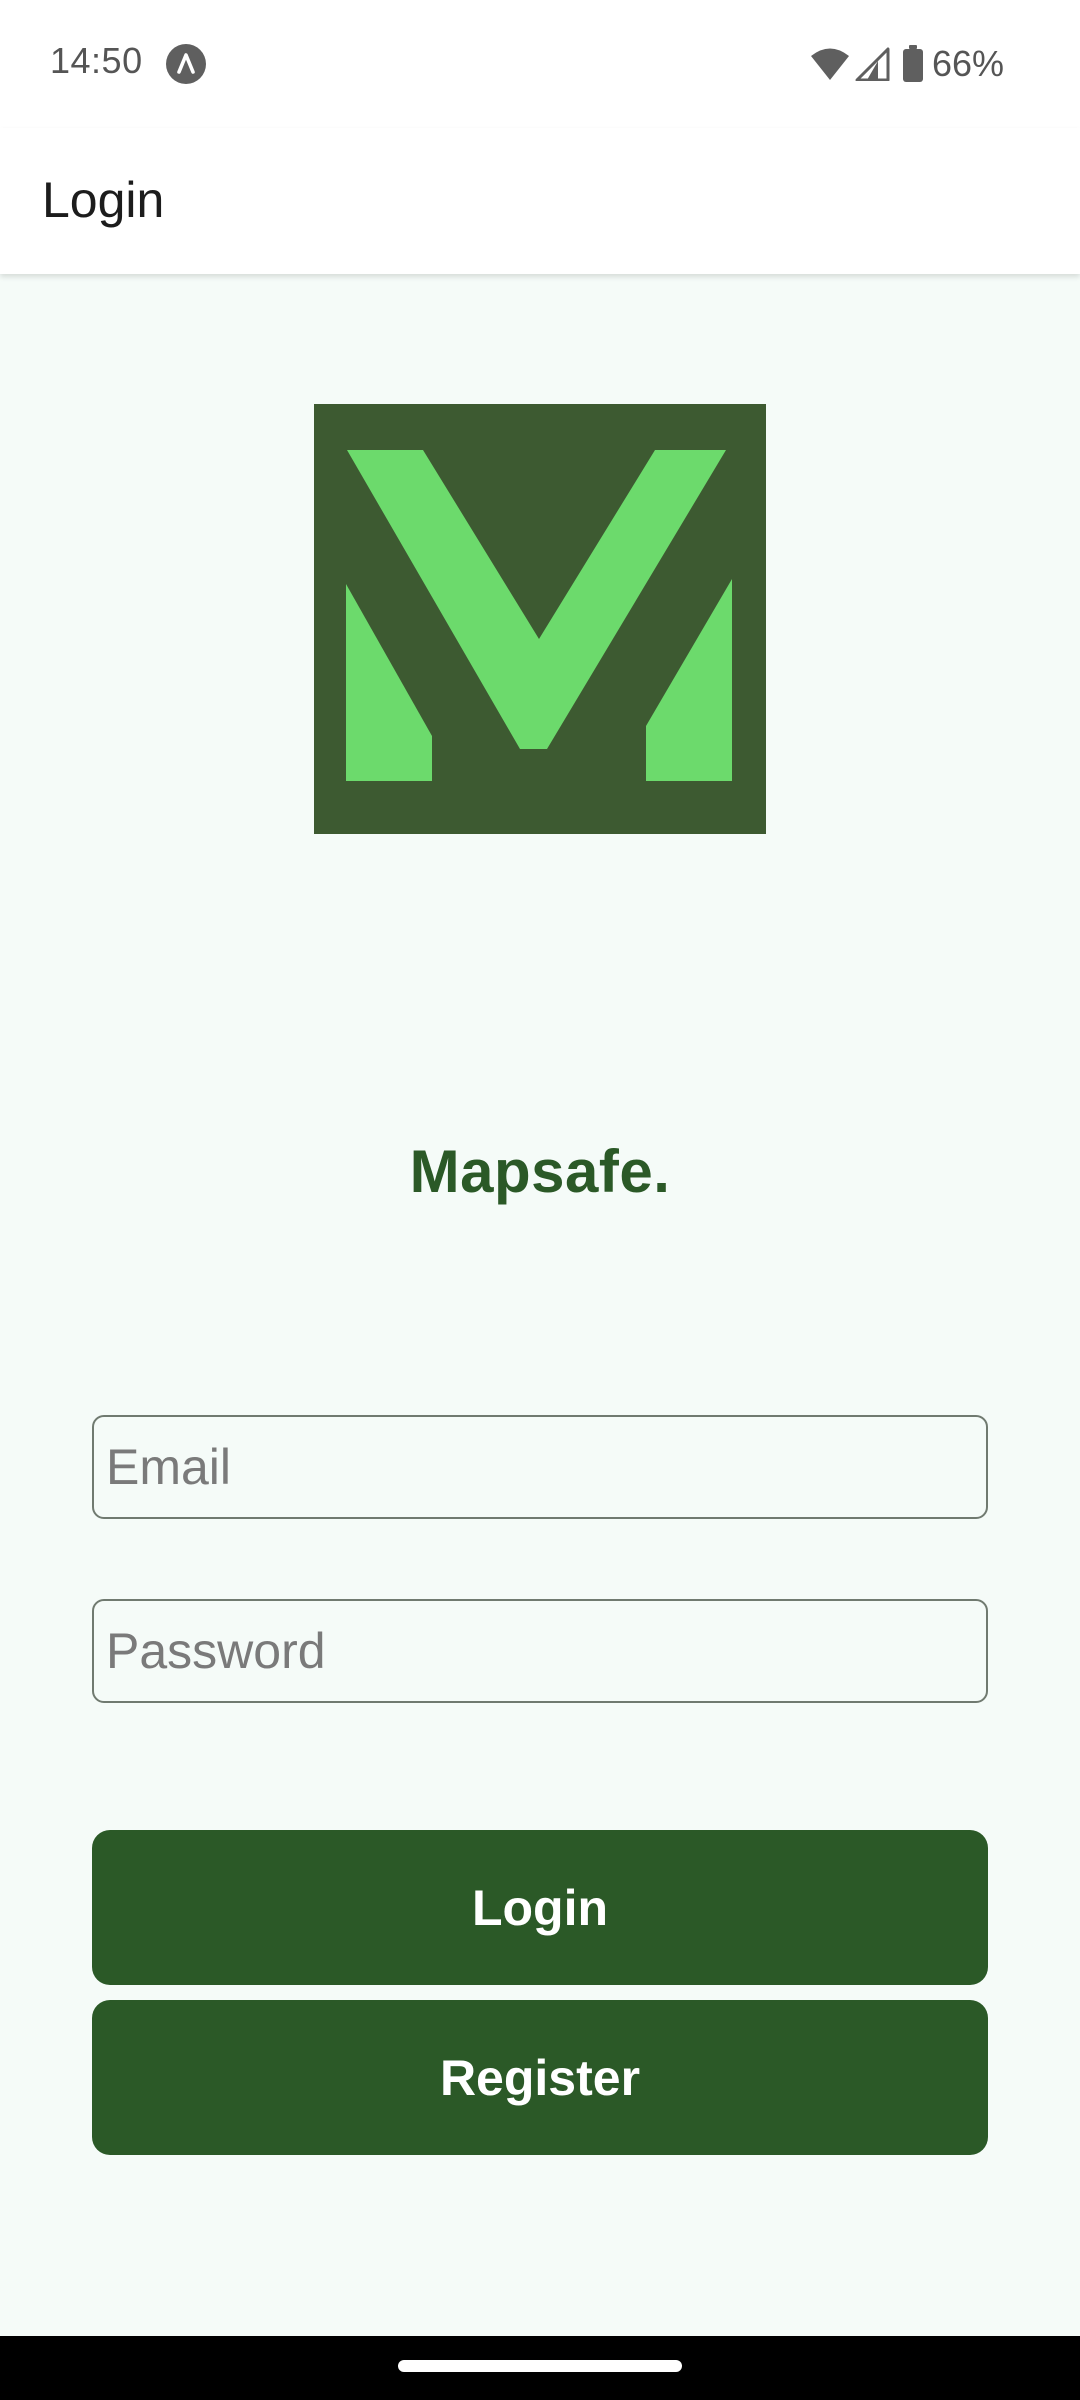 This screenshot has width=1080, height=2400. Describe the element at coordinates (96, 60) in the screenshot. I see `status-time: 14:50` at that location.